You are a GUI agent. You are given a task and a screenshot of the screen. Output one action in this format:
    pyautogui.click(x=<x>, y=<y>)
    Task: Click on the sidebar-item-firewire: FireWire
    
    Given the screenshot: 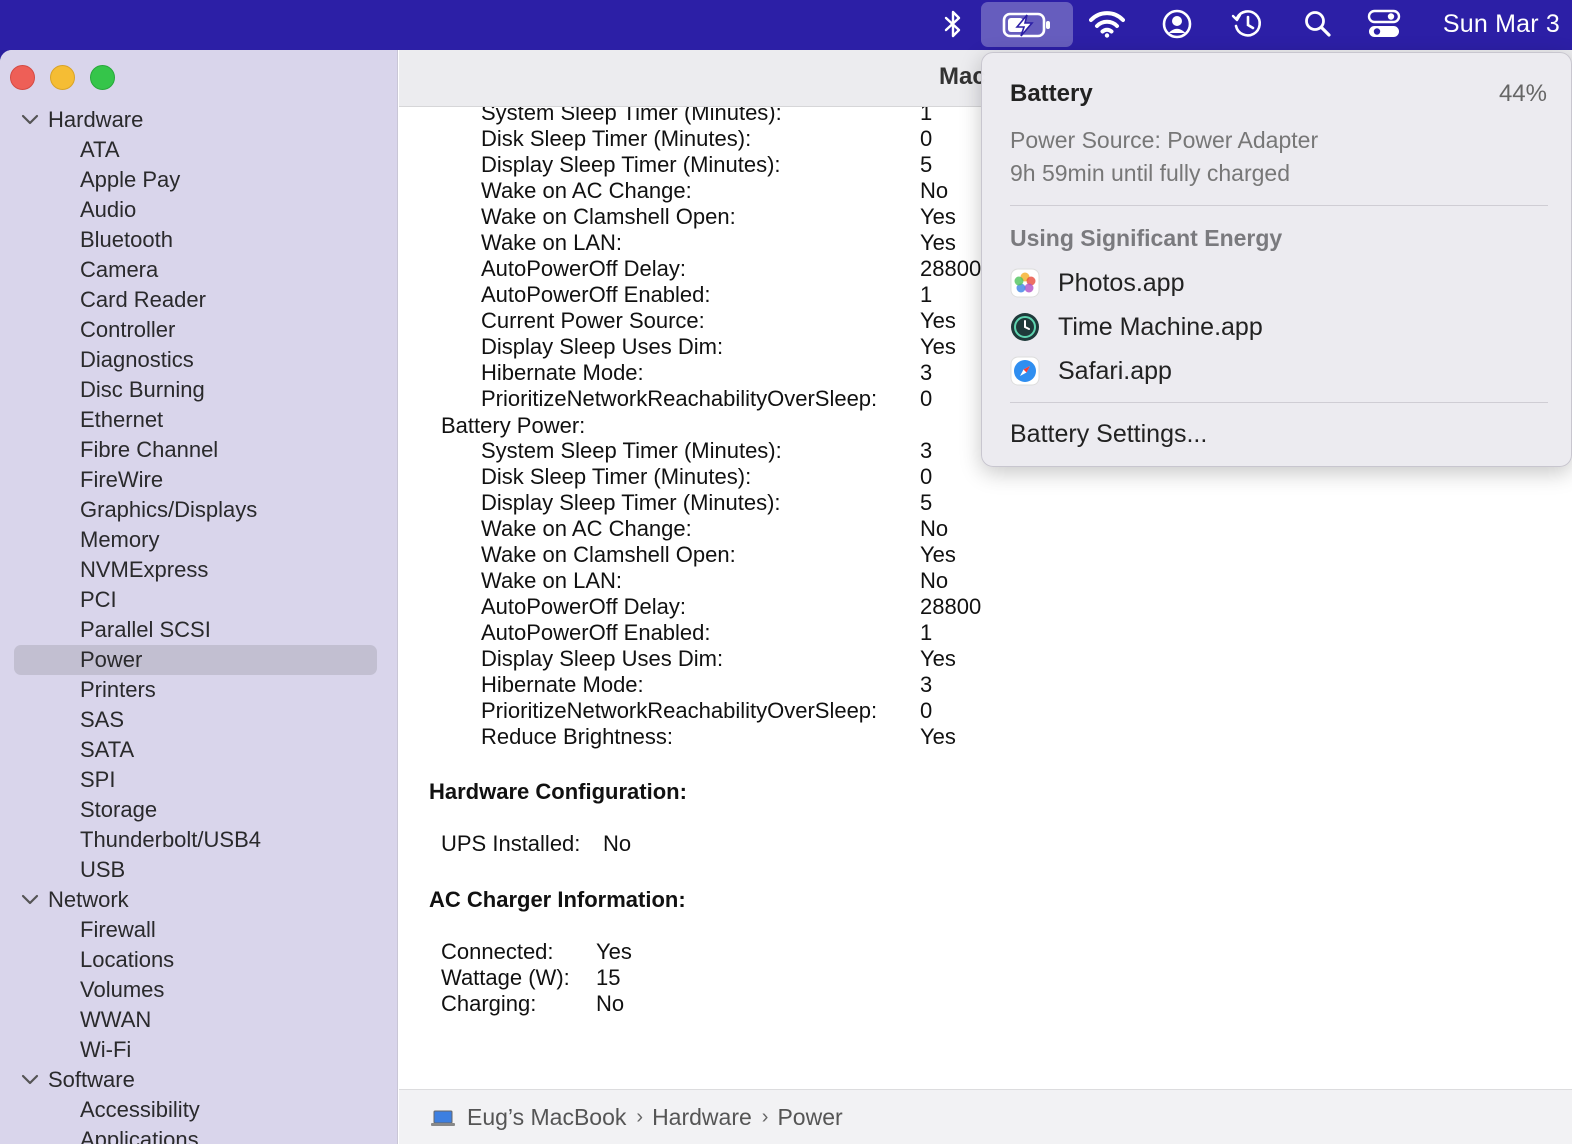 What is the action you would take?
    pyautogui.click(x=199, y=480)
    